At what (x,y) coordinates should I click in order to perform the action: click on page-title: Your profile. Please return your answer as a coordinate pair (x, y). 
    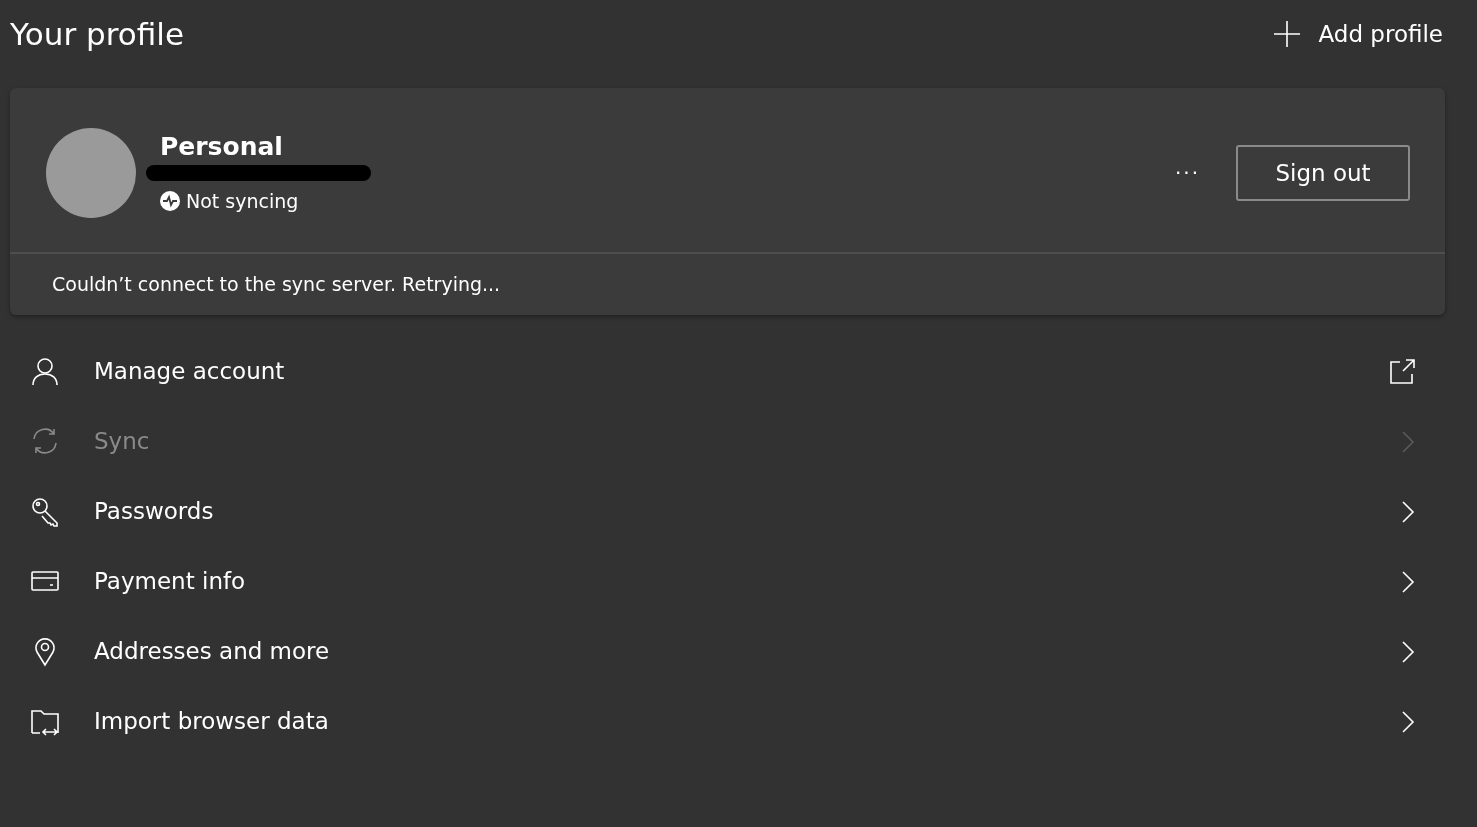
    Looking at the image, I should click on (97, 34).